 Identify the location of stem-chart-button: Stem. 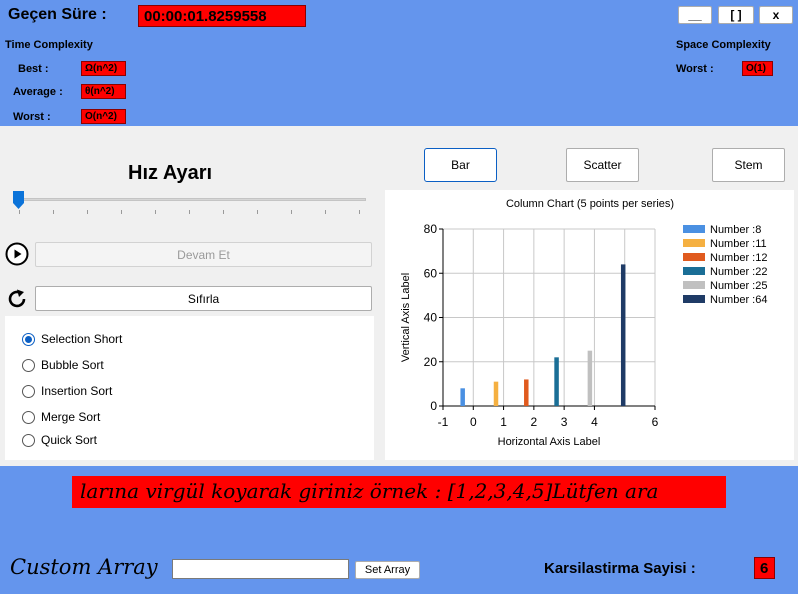
(748, 165).